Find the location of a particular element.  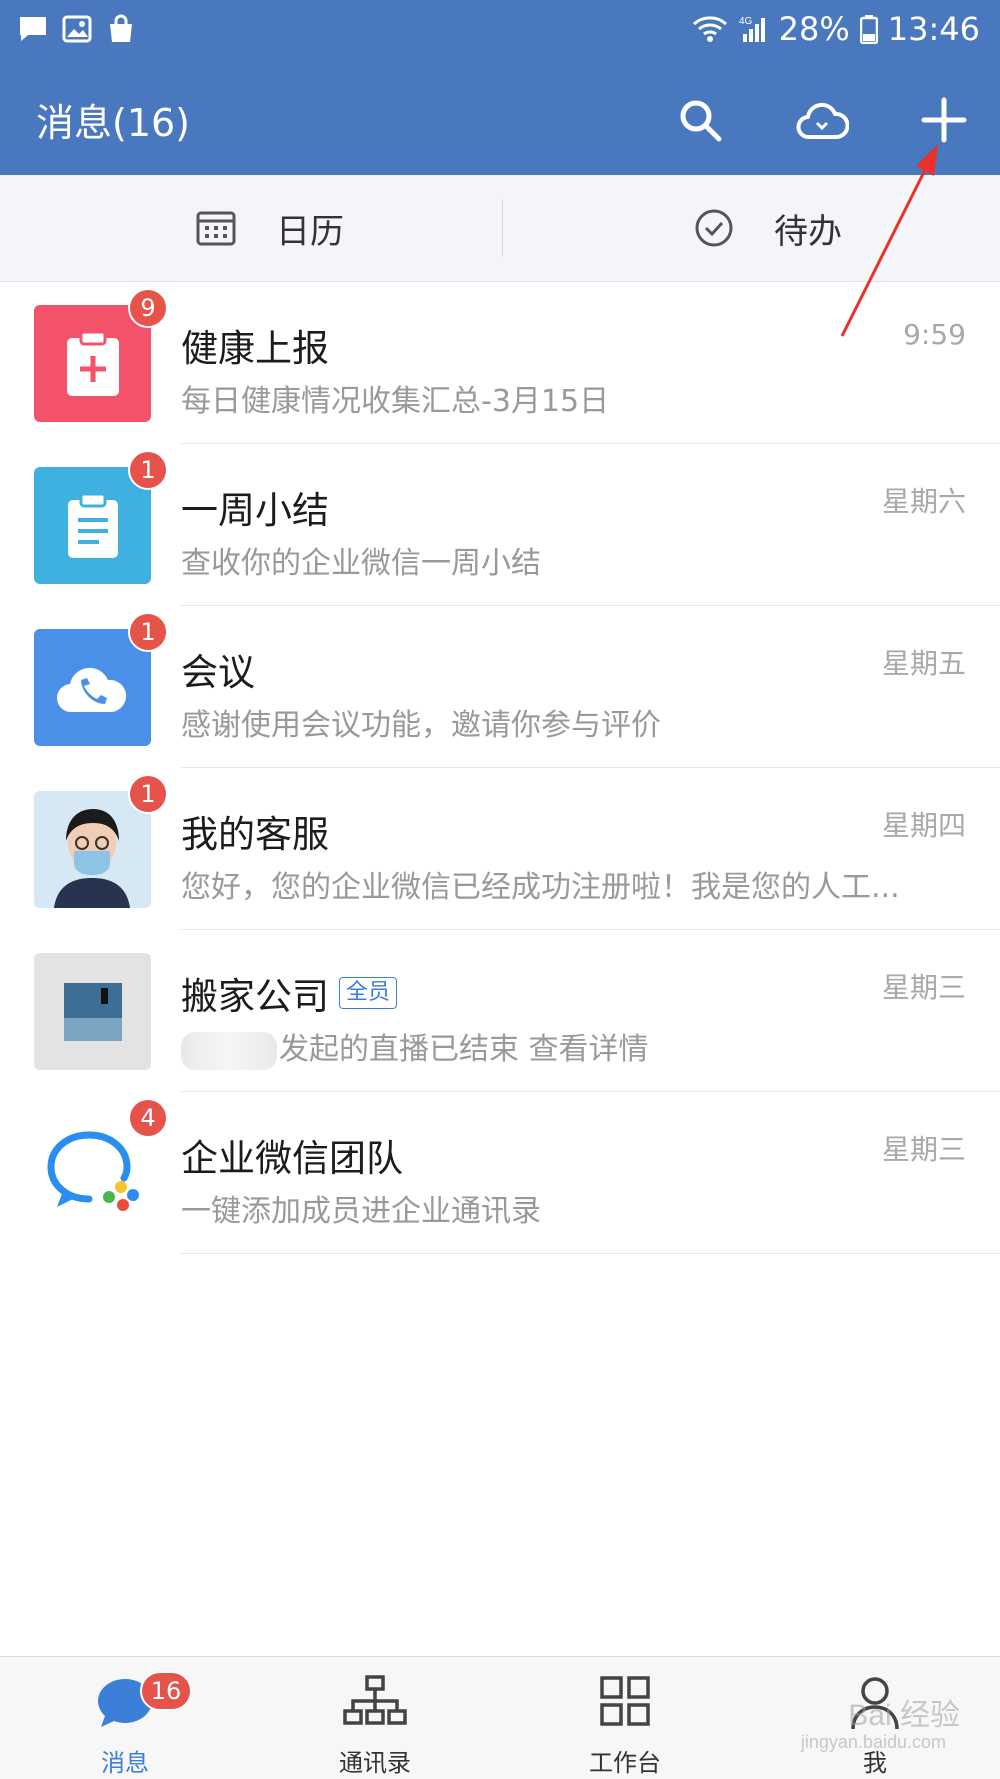

list-item: 搬家公司 全员 发起的直播已结束 查看详情 星期三 is located at coordinates (500, 1011).